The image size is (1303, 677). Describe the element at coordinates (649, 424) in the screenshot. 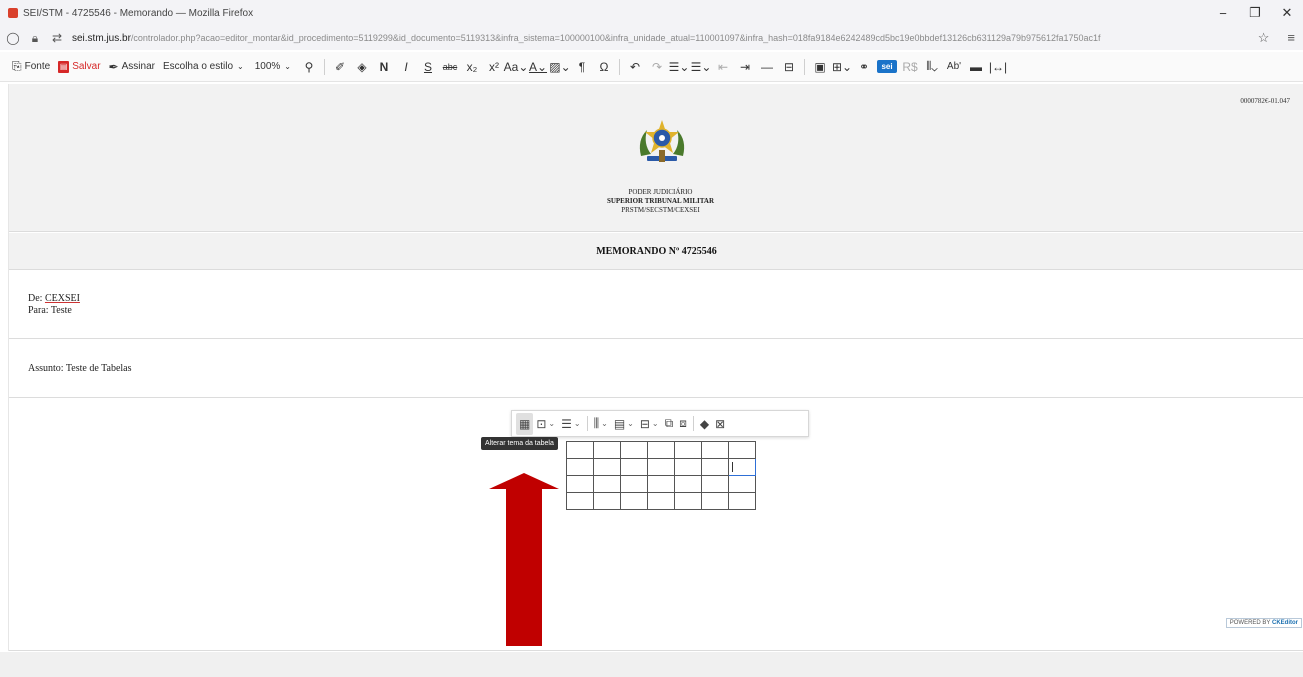

I see `table-merge-button: ⊟ ⌄` at that location.